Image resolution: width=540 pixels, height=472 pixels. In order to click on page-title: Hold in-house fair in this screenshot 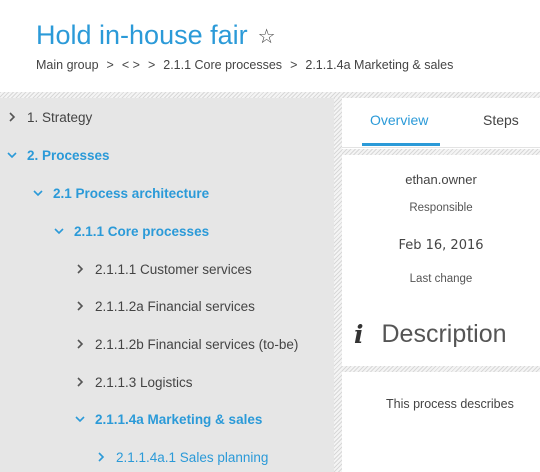, I will do `click(142, 35)`.